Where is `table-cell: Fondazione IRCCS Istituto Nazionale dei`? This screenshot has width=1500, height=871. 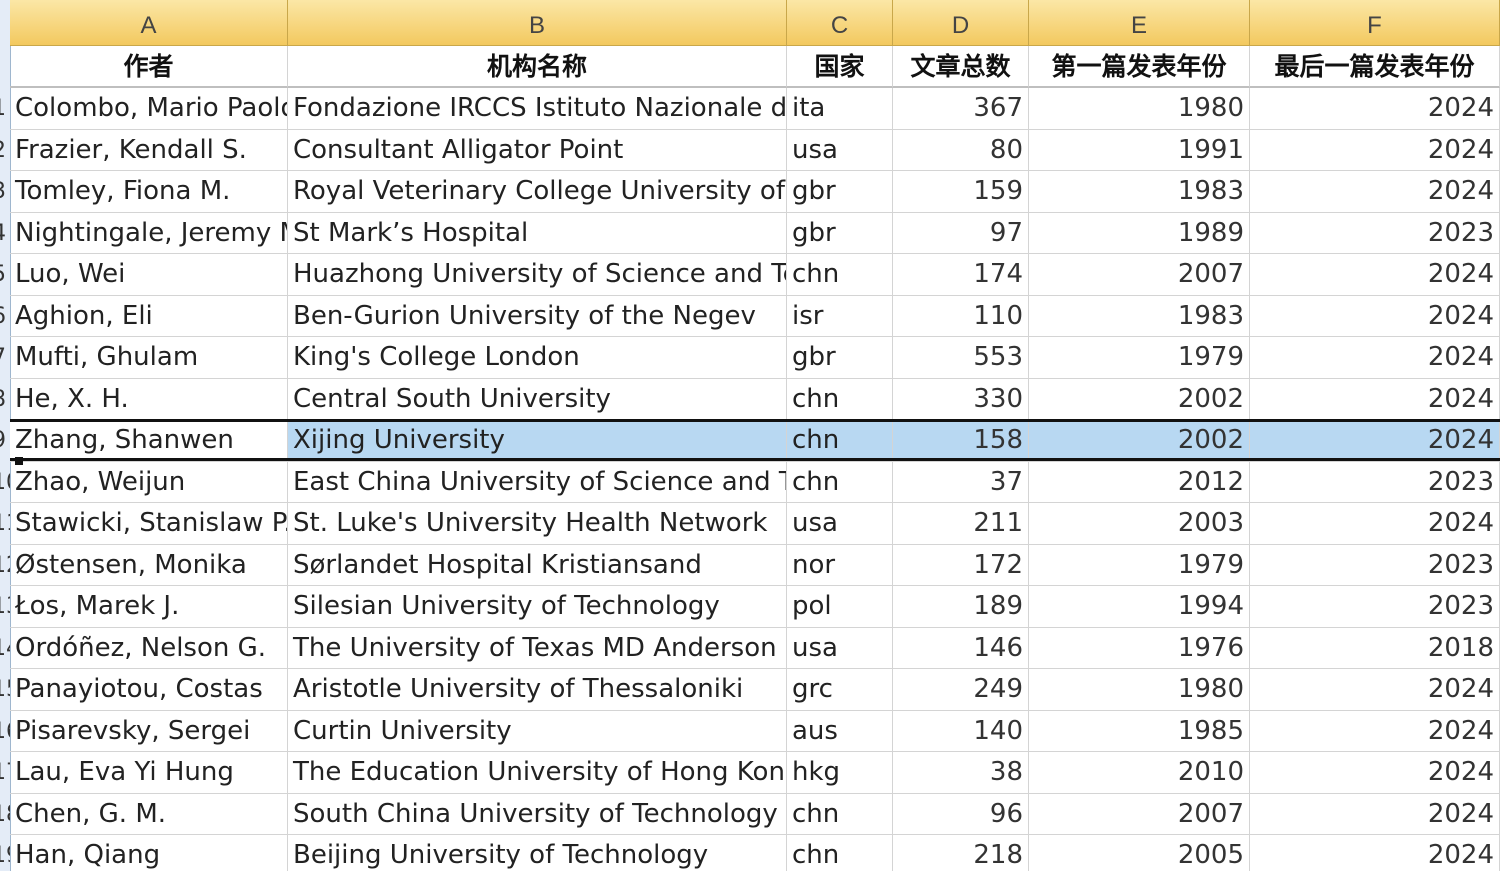
table-cell: Fondazione IRCCS Istituto Nazionale dei is located at coordinates (537, 109).